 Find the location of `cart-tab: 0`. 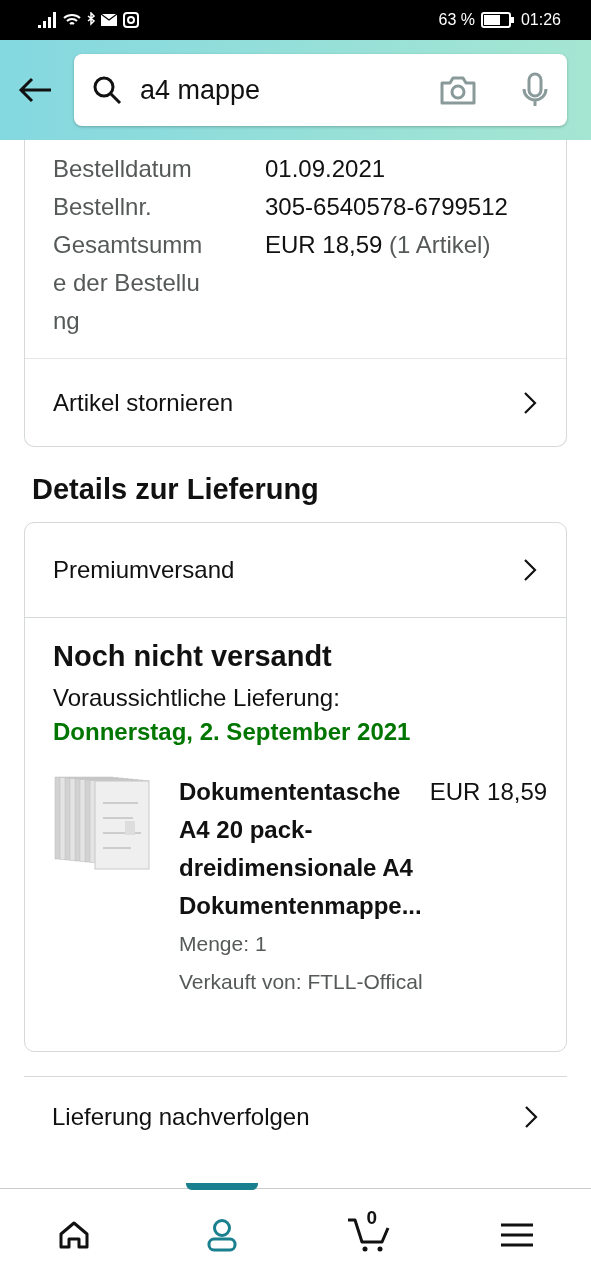

cart-tab: 0 is located at coordinates (369, 1234).